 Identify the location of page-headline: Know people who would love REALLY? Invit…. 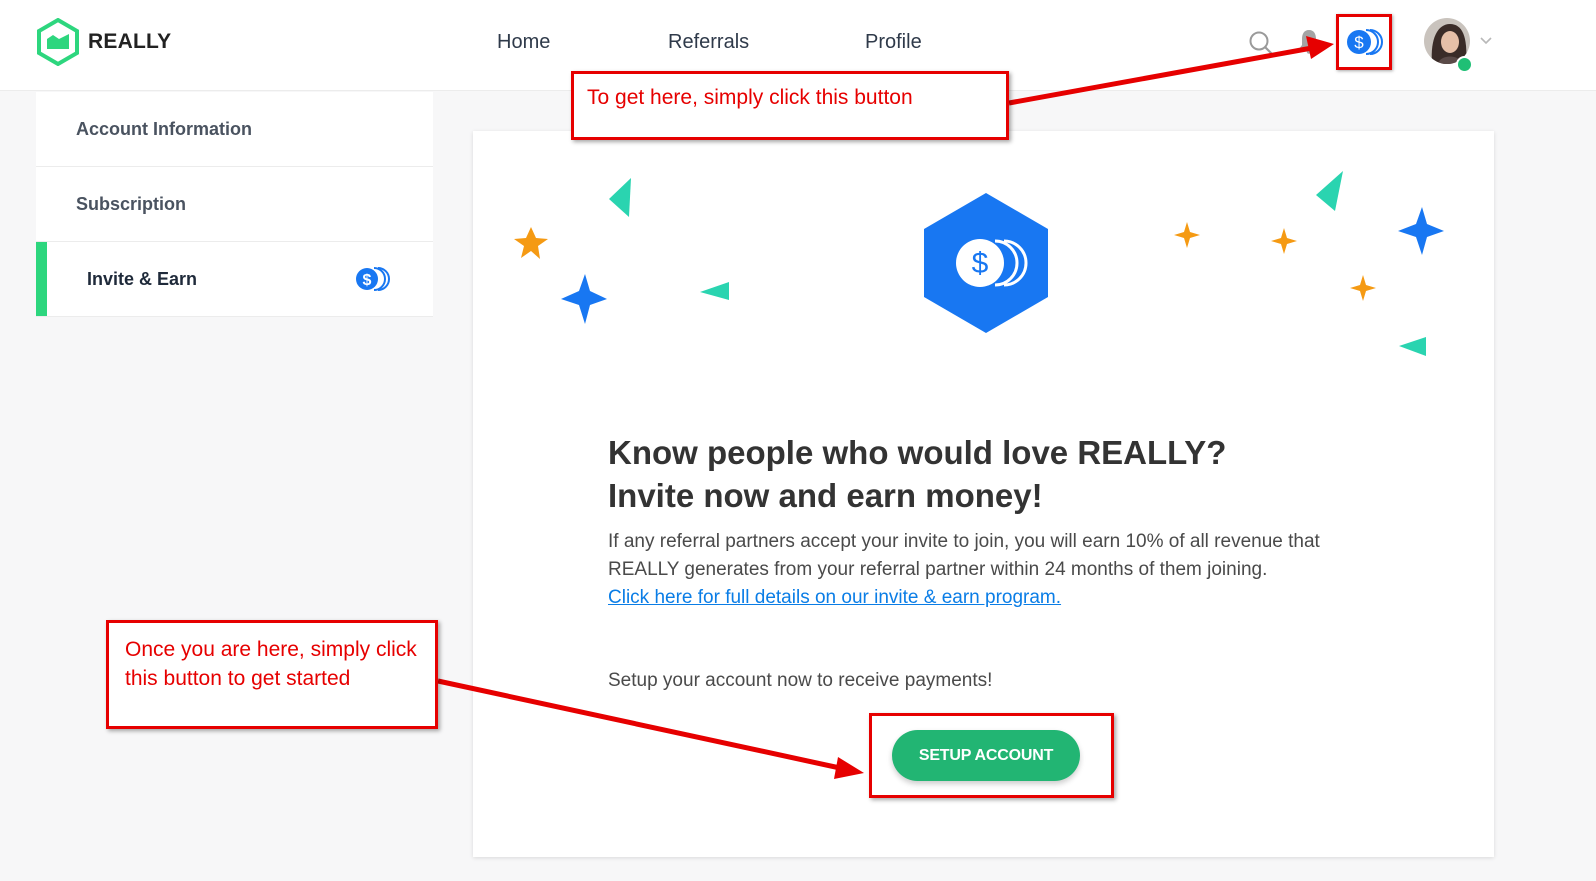
(988, 474).